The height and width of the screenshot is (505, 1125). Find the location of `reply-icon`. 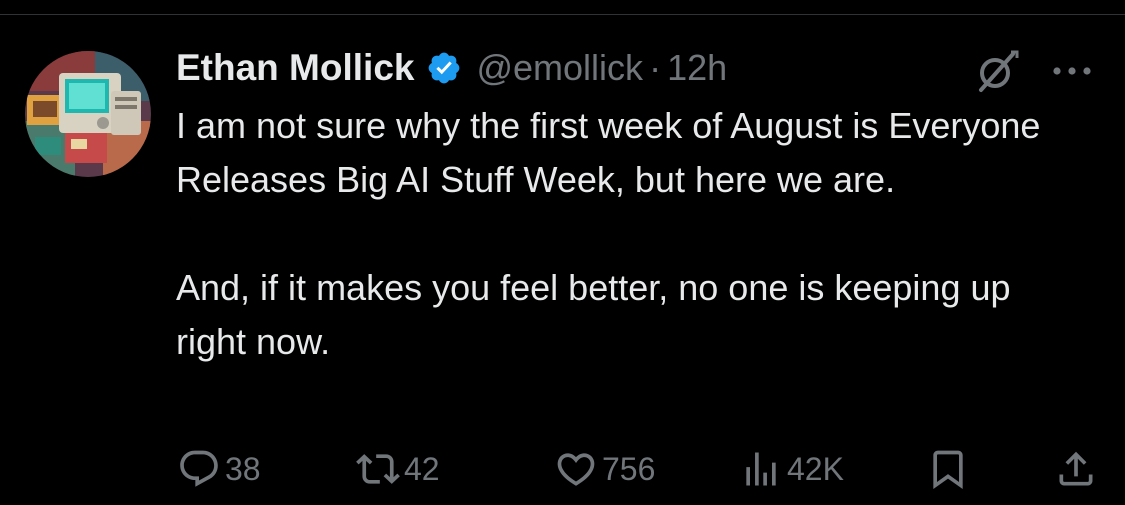

reply-icon is located at coordinates (199, 469).